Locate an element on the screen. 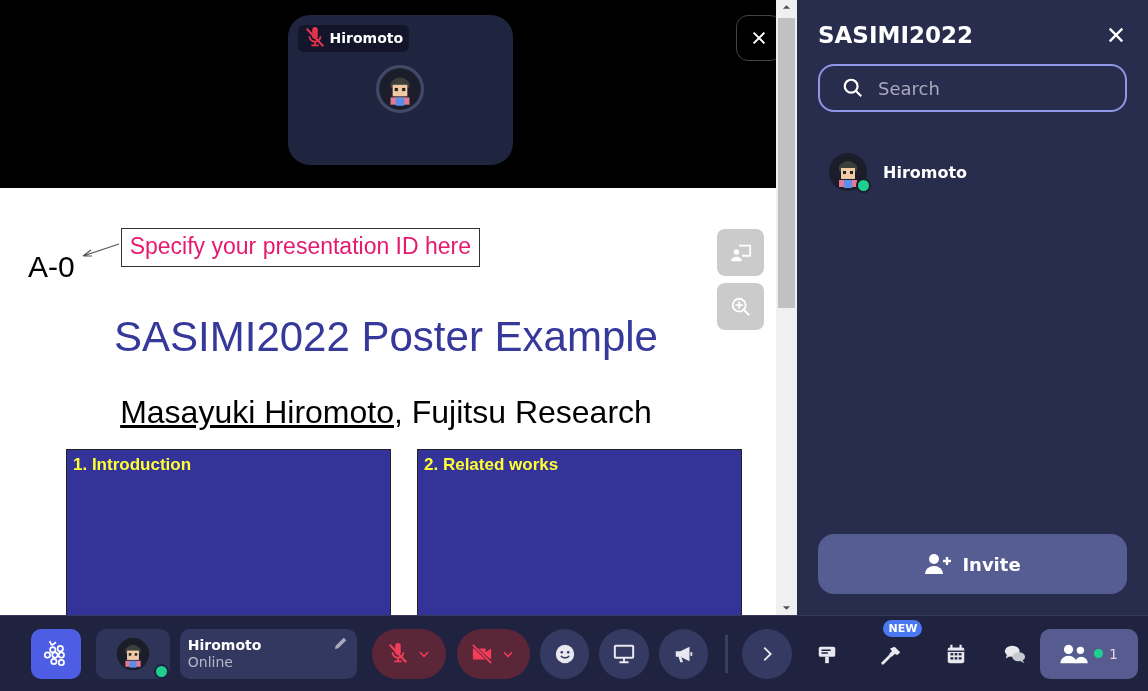 The height and width of the screenshot is (691, 1148). member-row: Hiromoto is located at coordinates (972, 172).